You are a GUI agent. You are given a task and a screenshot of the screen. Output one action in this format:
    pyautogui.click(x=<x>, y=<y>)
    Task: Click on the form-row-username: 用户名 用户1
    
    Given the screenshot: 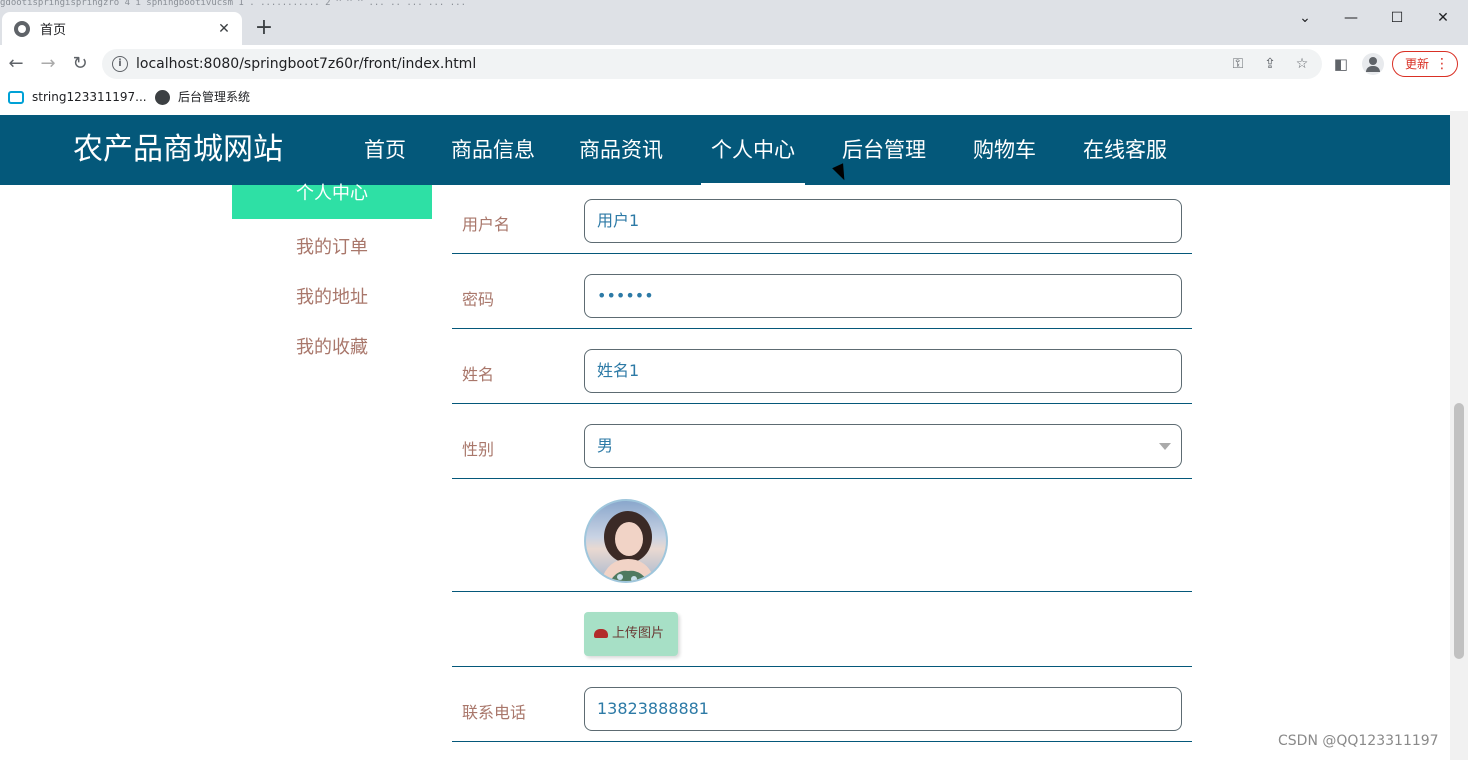 What is the action you would take?
    pyautogui.click(x=822, y=219)
    